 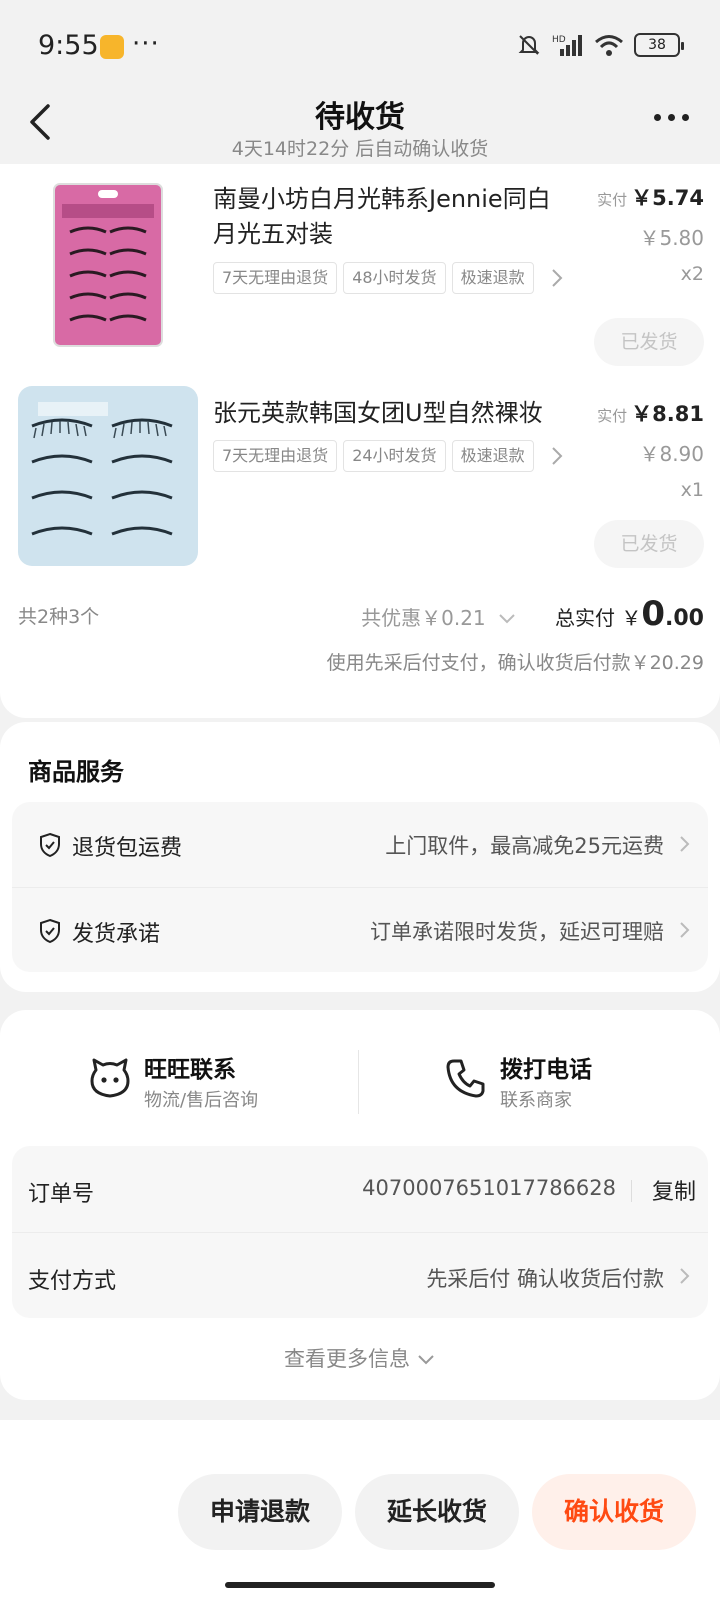 I want to click on contact-title: 旺旺联系, so click(x=190, y=1070).